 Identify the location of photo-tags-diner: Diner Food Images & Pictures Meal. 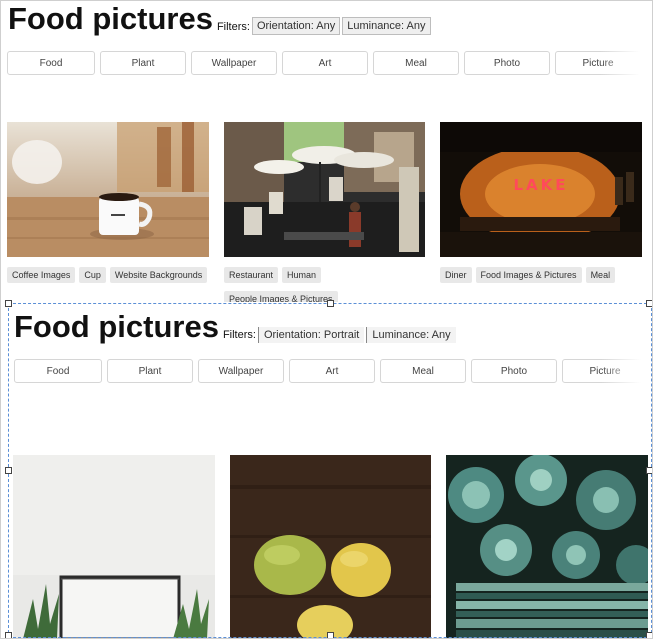
(542, 277).